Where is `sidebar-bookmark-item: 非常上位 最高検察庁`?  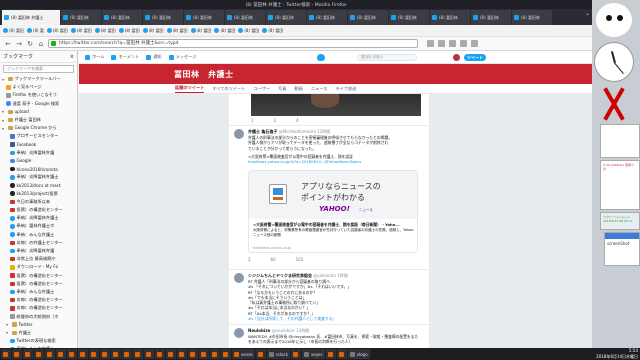
sidebar-bookmark-item: 非常上位 最高検察庁 is located at coordinates (38, 259).